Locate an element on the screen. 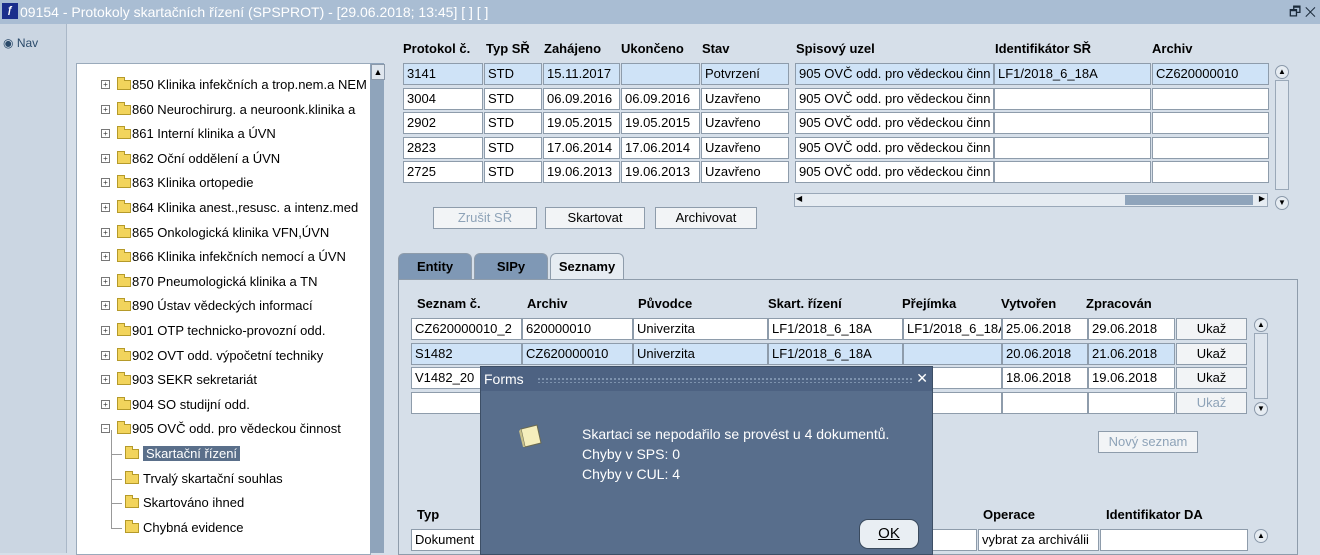 This screenshot has height=555, width=1320. tree-node: Chybná evidence is located at coordinates (223, 520).